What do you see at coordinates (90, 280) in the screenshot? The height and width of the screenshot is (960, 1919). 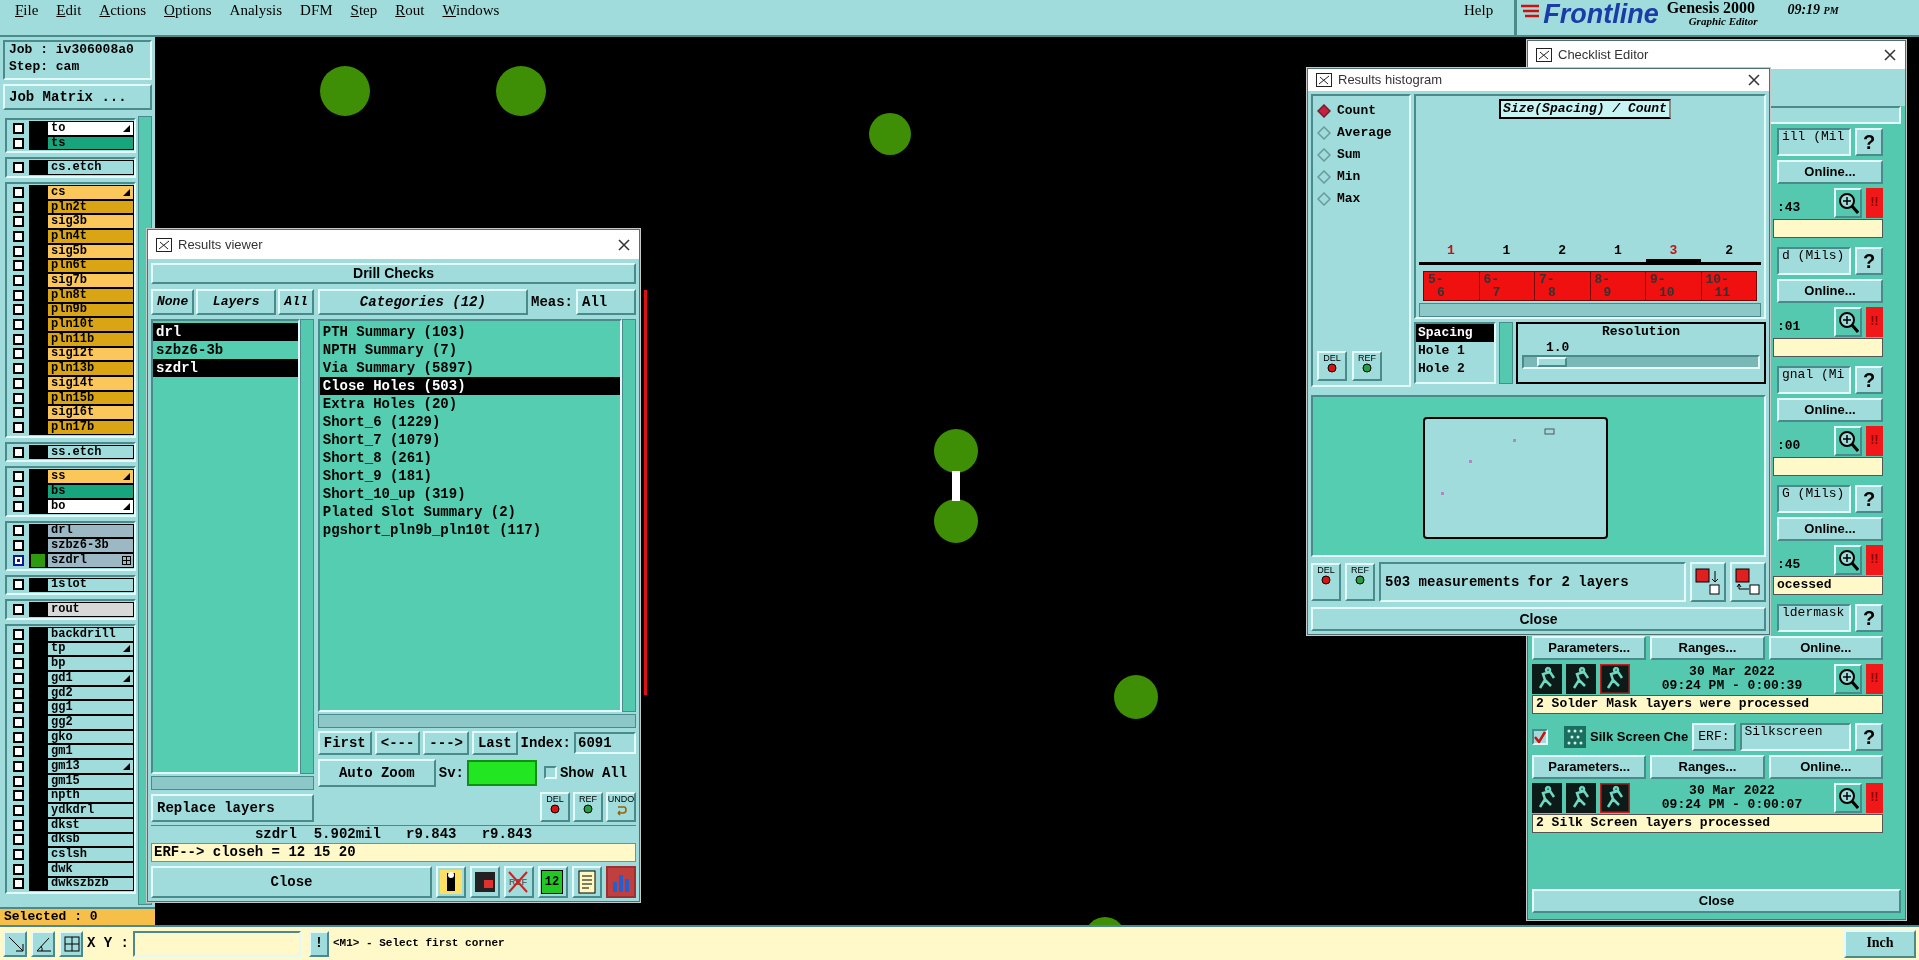 I see `layer-name: sig7b` at bounding box center [90, 280].